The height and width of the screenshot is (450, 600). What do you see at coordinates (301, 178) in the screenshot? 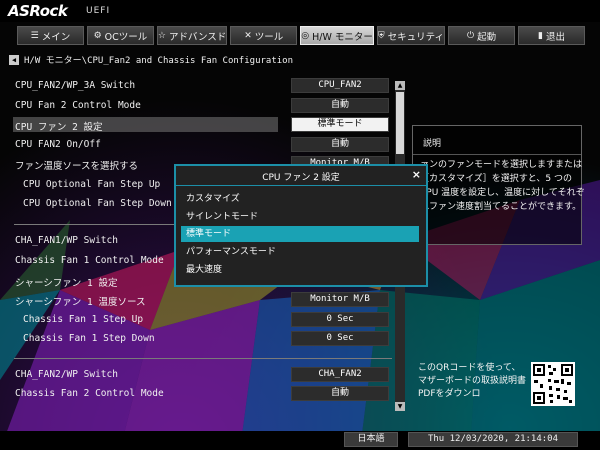
I see `dialog-title: CPU ファン 2 設定` at bounding box center [301, 178].